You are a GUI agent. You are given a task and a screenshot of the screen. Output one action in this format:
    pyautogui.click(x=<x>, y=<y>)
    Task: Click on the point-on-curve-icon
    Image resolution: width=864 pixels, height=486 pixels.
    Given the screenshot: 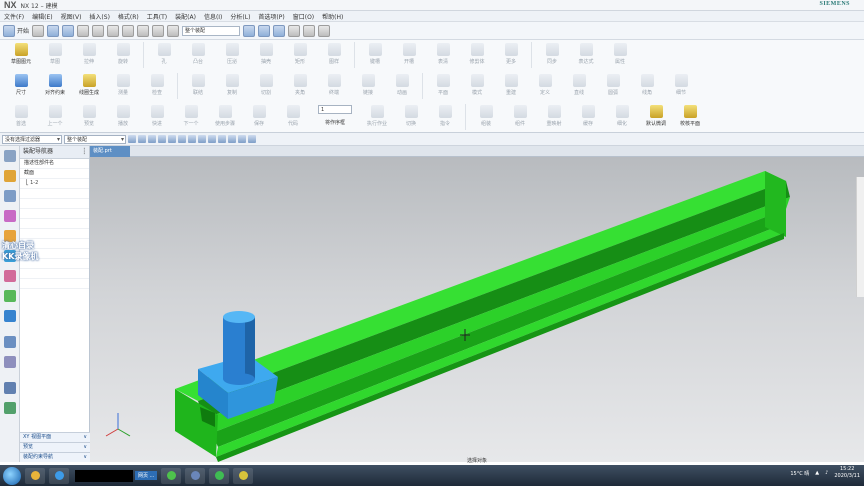 What is the action you would take?
    pyautogui.click(x=232, y=139)
    